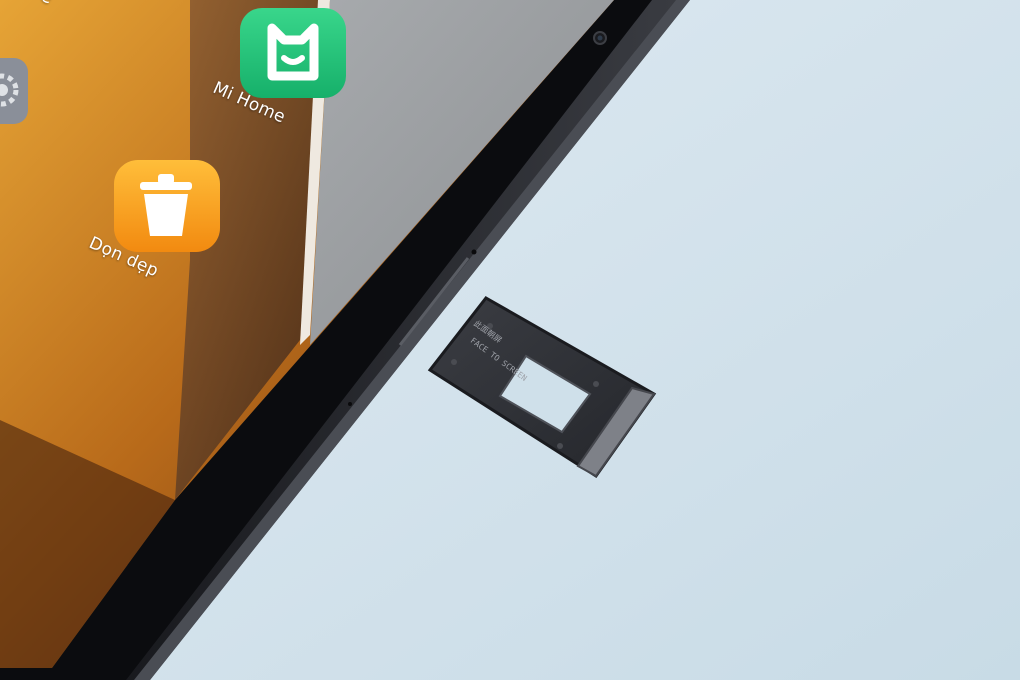 The image size is (1020, 680). What do you see at coordinates (350, 404) in the screenshot?
I see `microphone-hole` at bounding box center [350, 404].